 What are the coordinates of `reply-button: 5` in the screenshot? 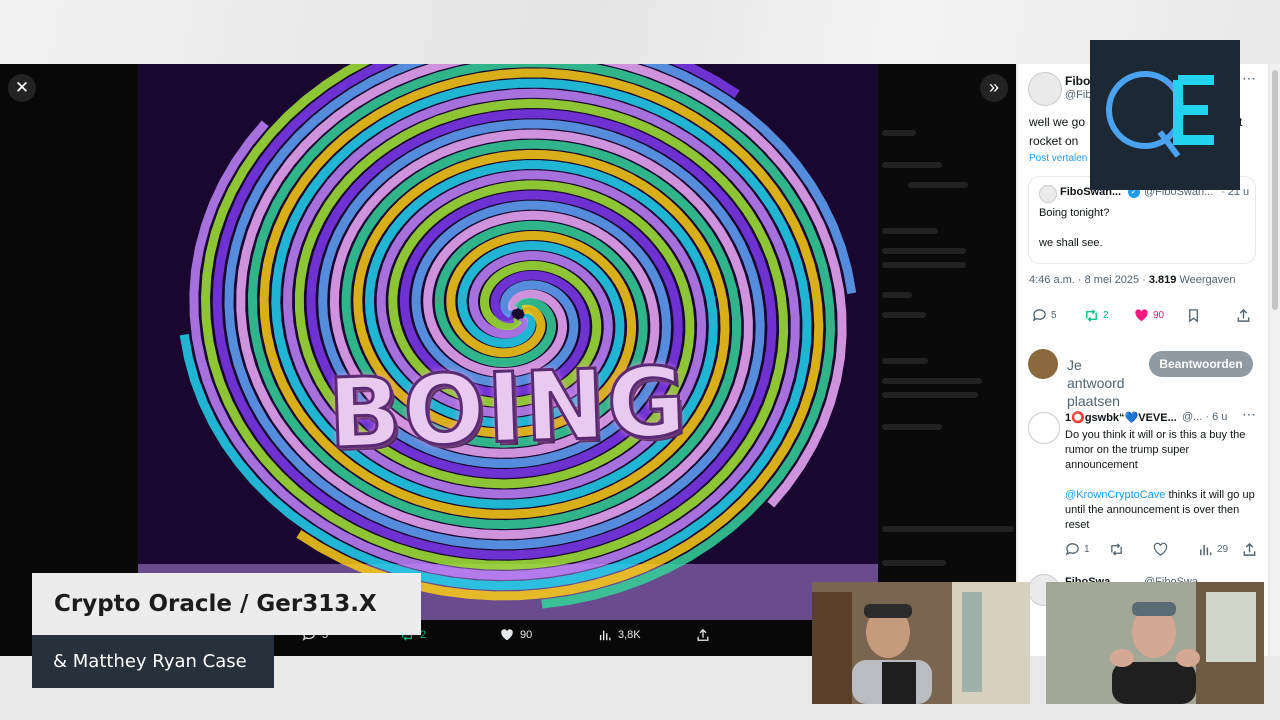 It's located at (1044, 315).